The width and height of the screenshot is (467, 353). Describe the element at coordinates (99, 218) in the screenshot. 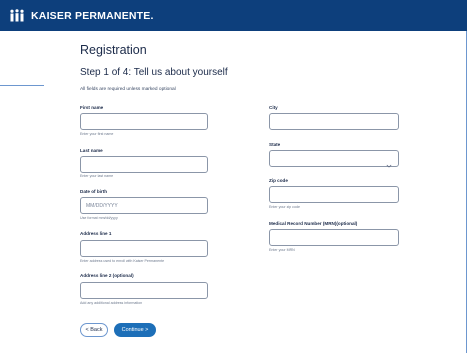

I see `dob-help: Use format mm/dd/yyyy` at that location.